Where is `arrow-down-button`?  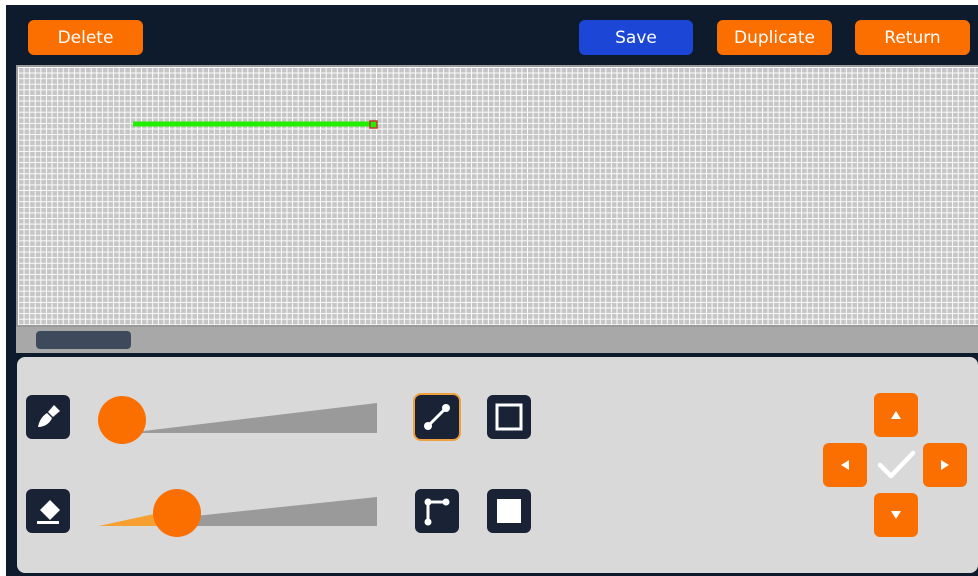 arrow-down-button is located at coordinates (896, 515).